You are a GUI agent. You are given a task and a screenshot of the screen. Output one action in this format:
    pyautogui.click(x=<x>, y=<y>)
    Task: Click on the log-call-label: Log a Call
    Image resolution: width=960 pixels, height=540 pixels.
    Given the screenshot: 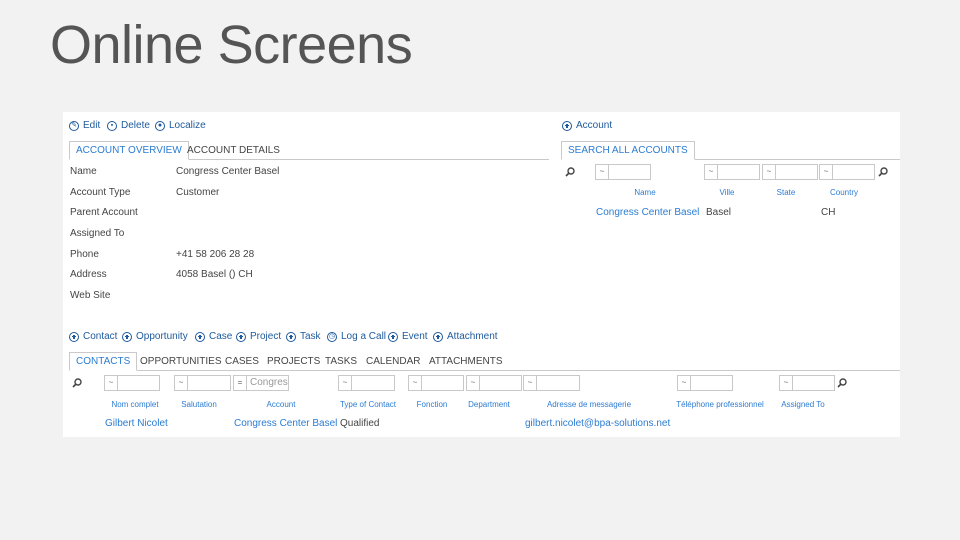 What is the action you would take?
    pyautogui.click(x=364, y=336)
    